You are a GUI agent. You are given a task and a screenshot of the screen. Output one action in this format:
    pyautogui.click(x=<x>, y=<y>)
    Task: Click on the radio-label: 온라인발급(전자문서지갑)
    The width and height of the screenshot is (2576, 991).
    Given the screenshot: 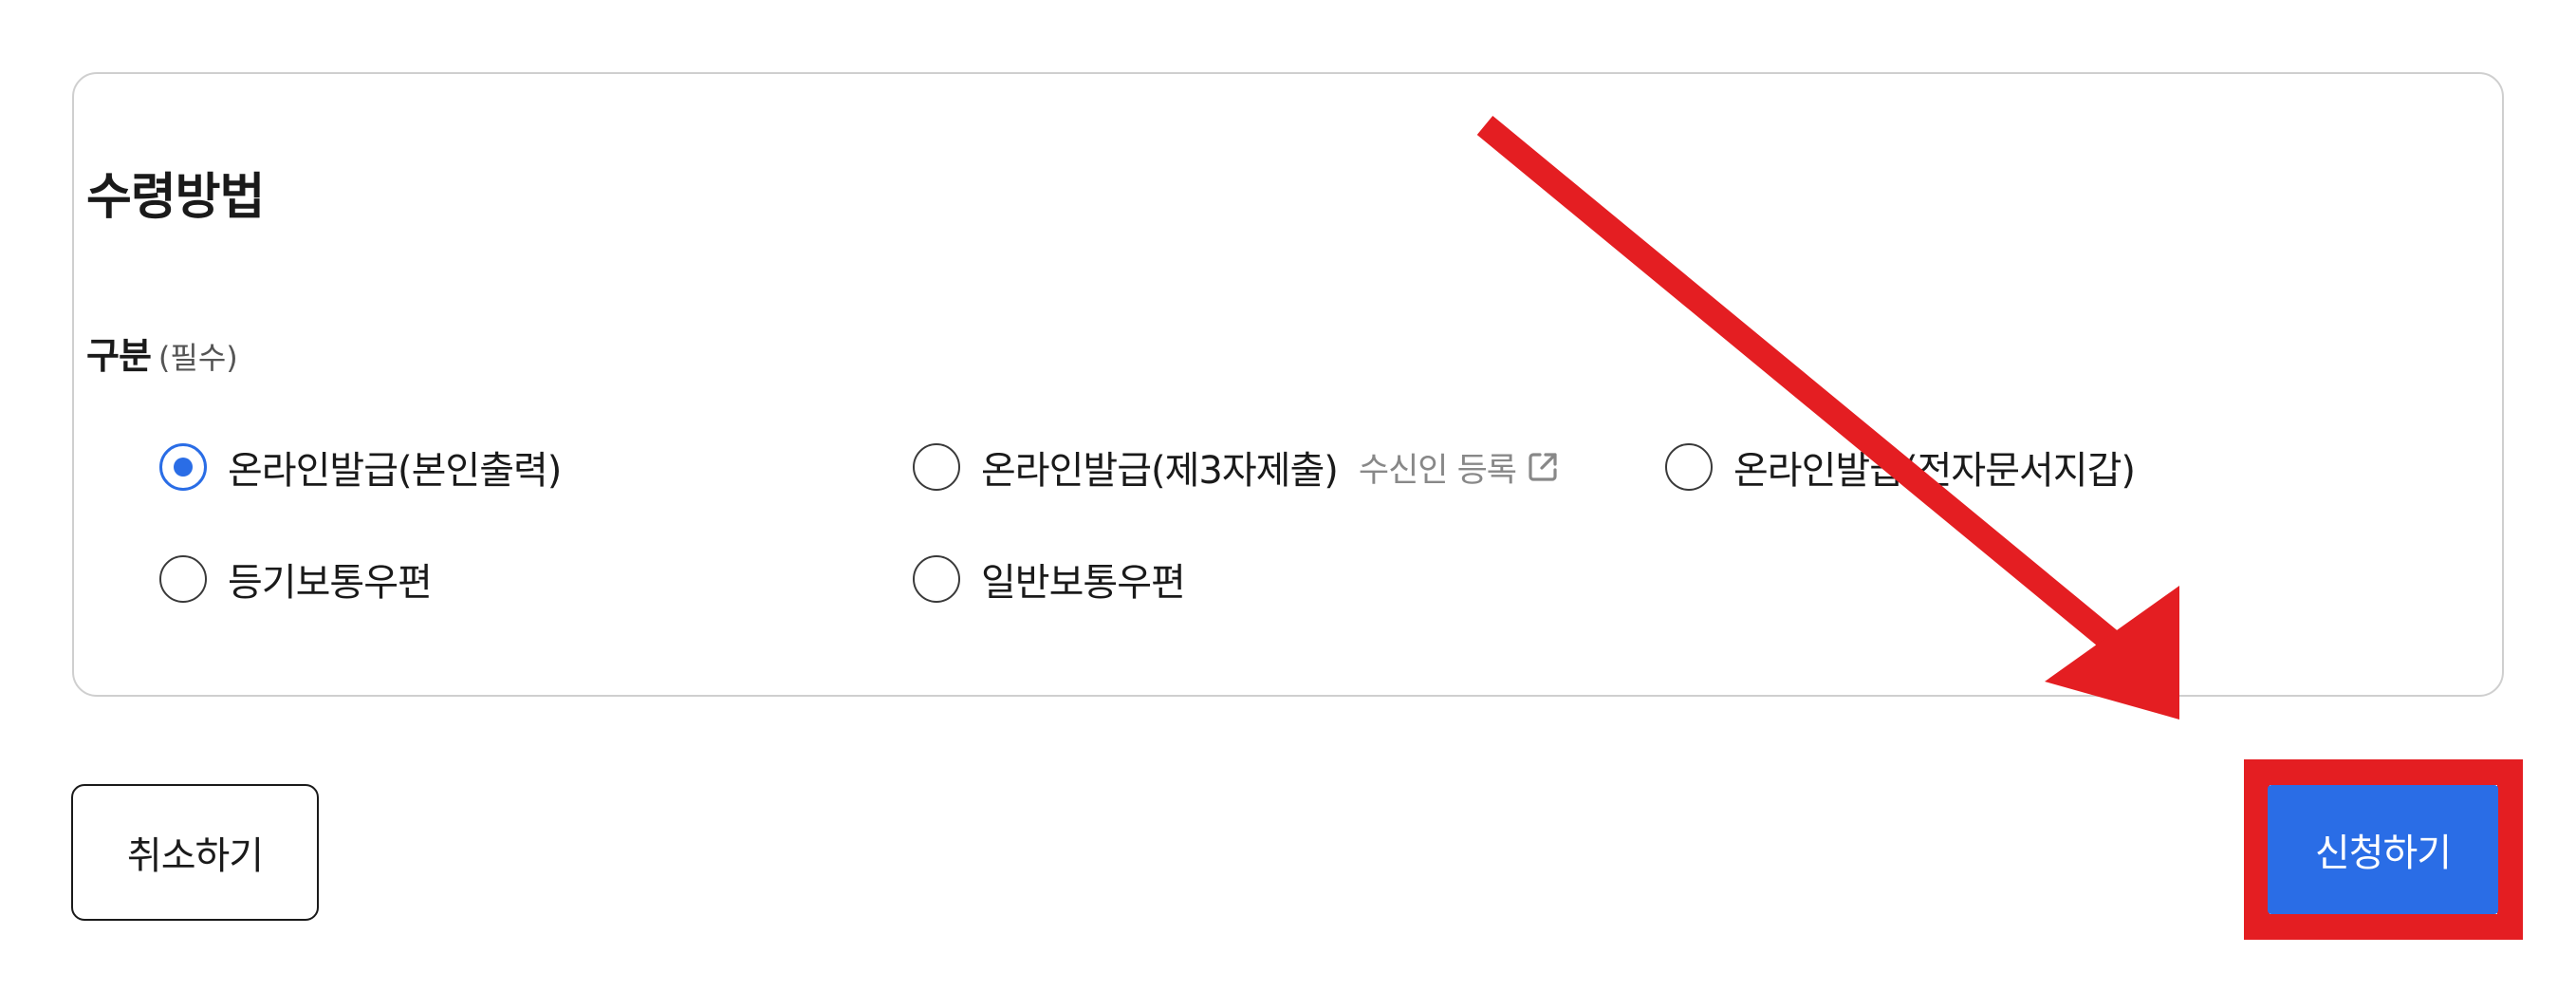 What is the action you would take?
    pyautogui.click(x=1934, y=467)
    